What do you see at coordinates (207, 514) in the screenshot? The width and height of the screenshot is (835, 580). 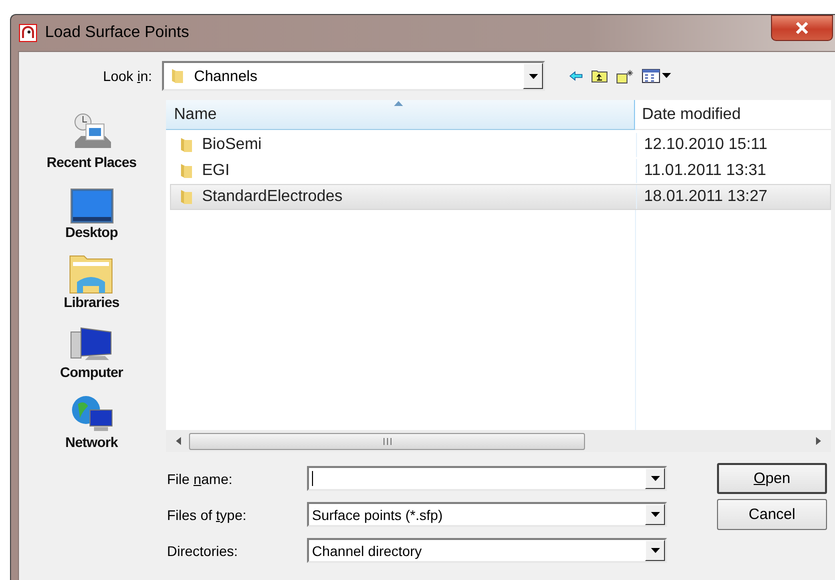 I see `field-label: Files of type:` at bounding box center [207, 514].